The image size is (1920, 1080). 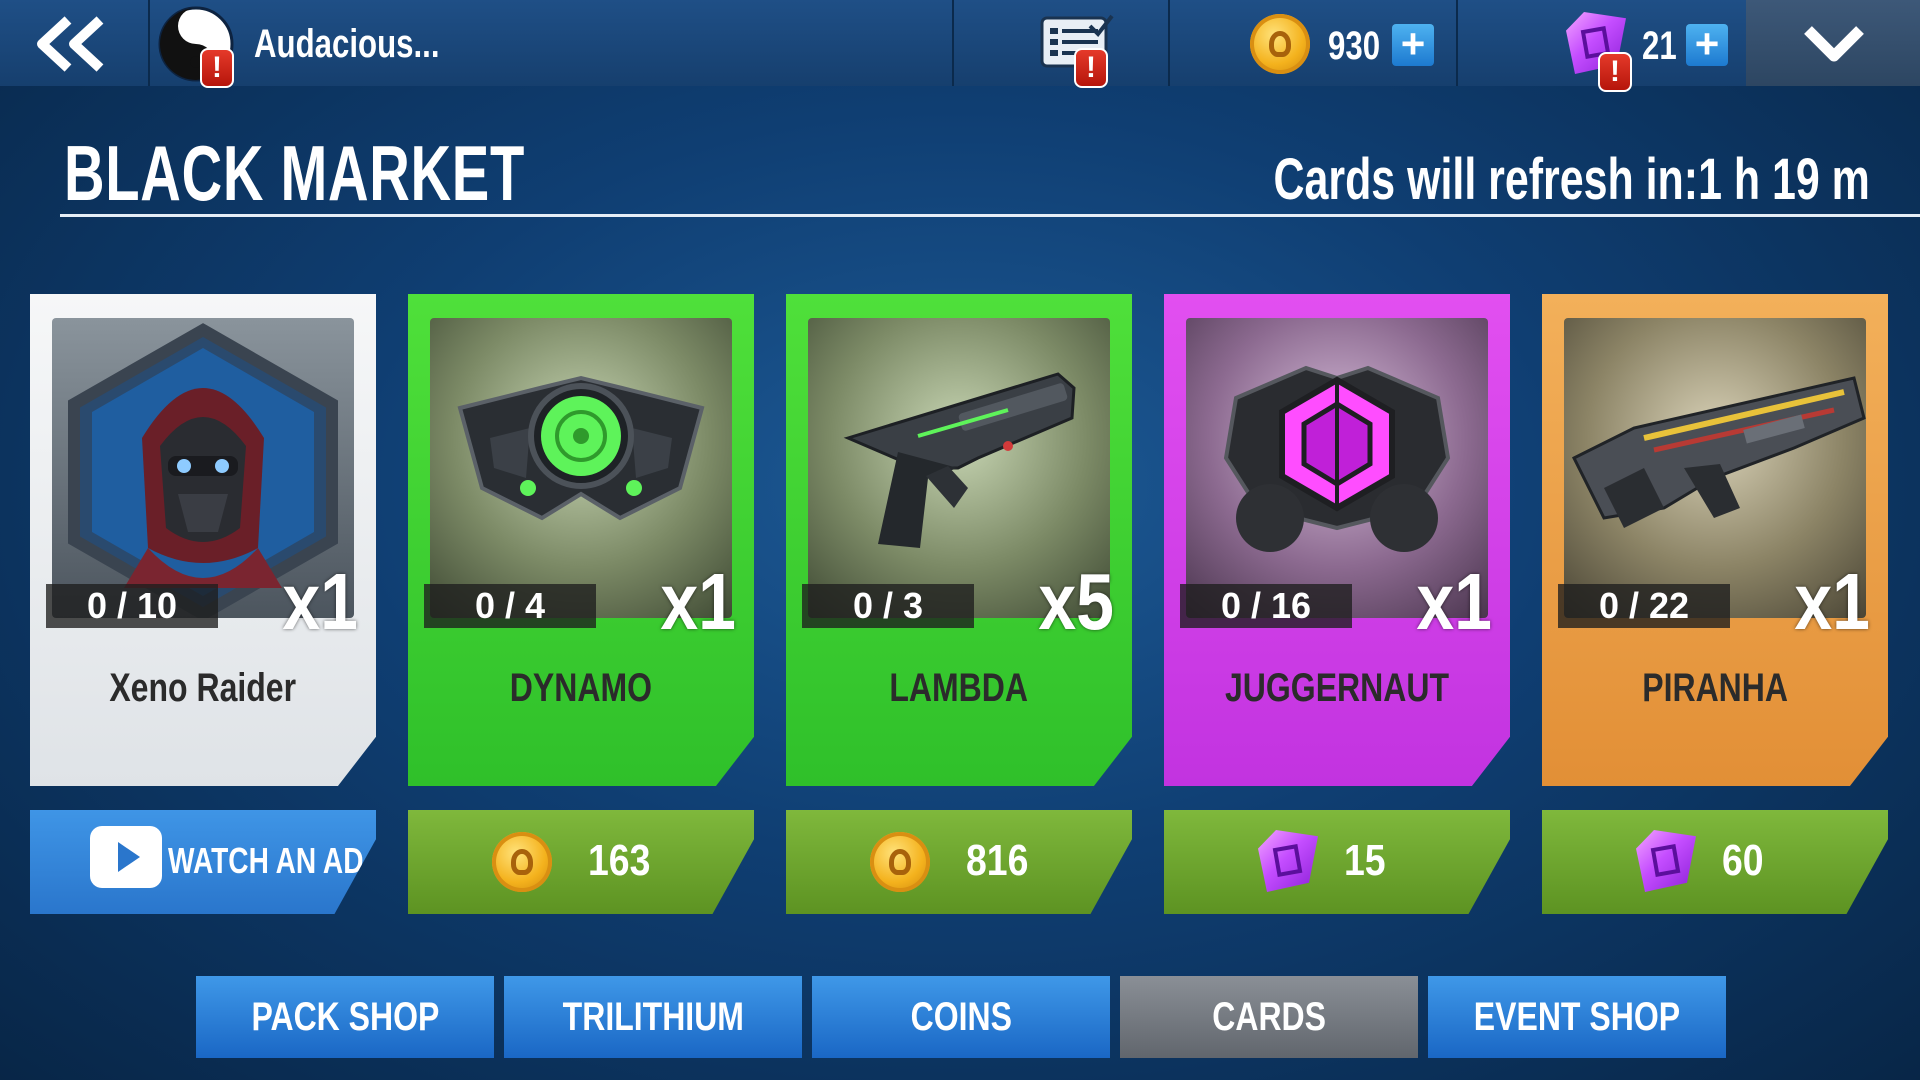 What do you see at coordinates (961, 1017) in the screenshot?
I see `tab-coins: COINS` at bounding box center [961, 1017].